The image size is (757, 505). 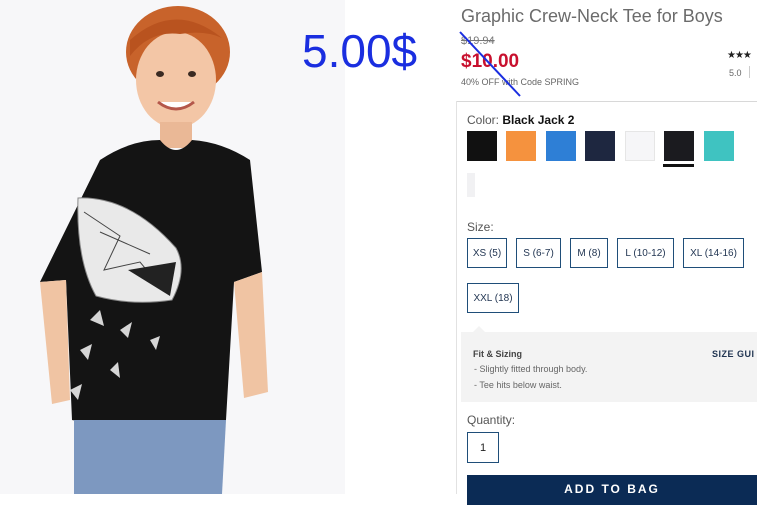 I want to click on options-panel-border, so click(x=606, y=101).